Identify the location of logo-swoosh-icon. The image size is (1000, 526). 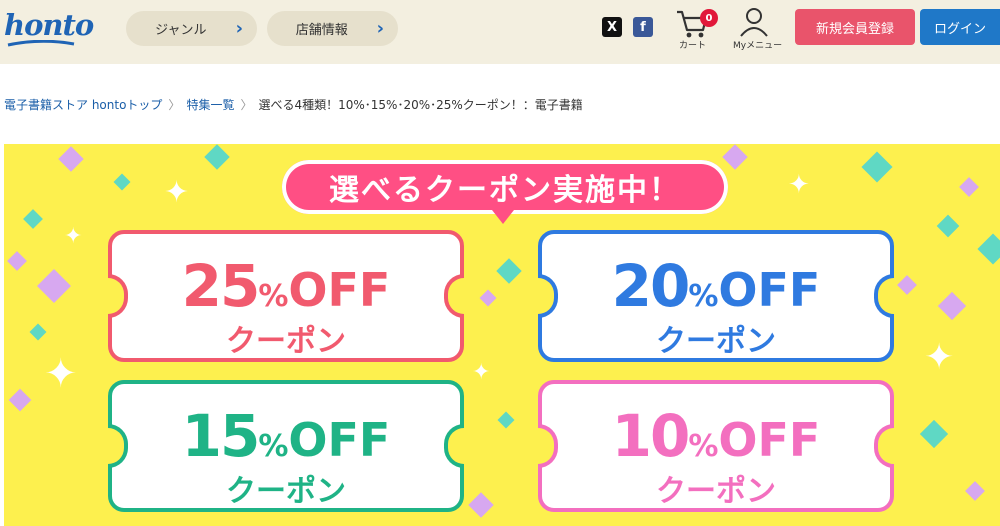
(41, 43).